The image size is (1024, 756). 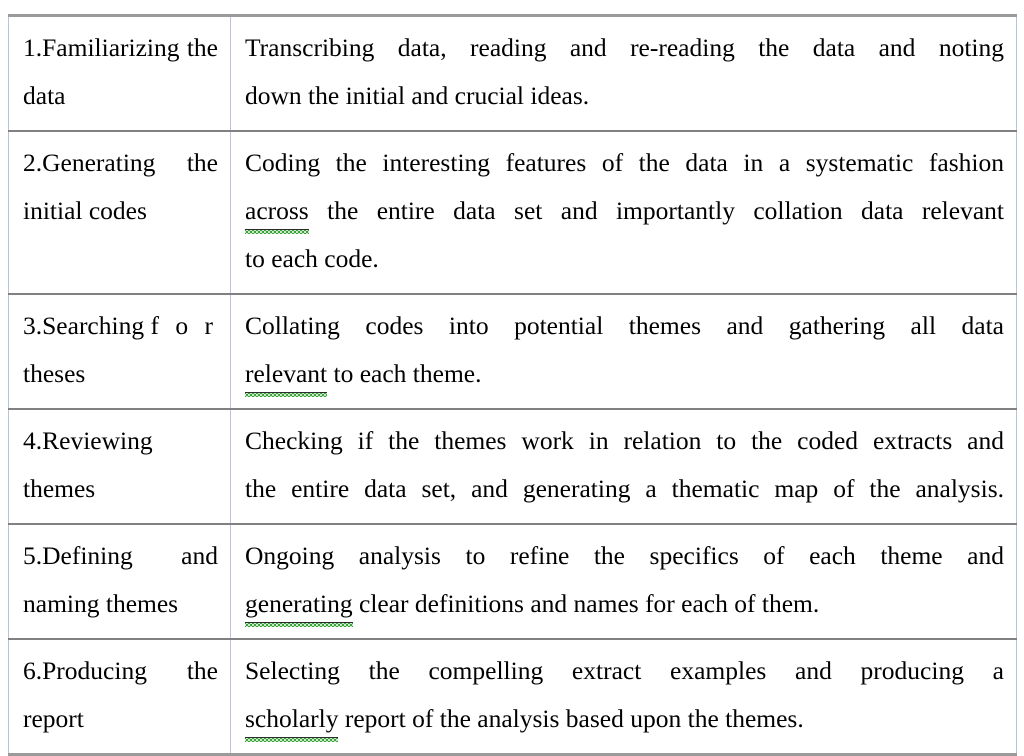 I want to click on phase-cell-2: 2.Generating the initial codes, so click(x=119, y=212).